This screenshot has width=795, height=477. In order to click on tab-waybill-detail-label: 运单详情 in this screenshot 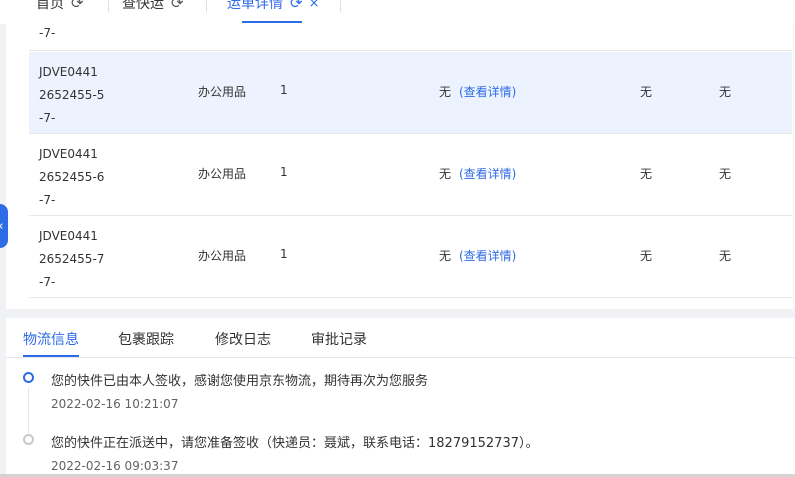, I will do `click(255, 6)`.